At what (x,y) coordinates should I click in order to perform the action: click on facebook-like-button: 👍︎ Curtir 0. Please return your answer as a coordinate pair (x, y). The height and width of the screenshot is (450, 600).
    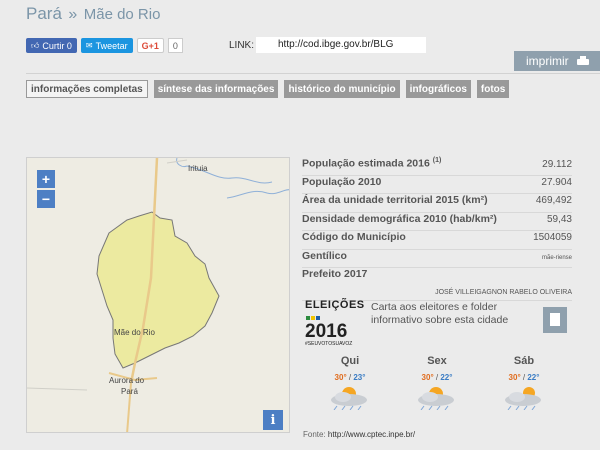
    Looking at the image, I should click on (51, 45).